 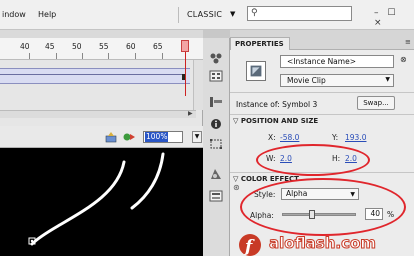 What do you see at coordinates (216, 196) in the screenshot?
I see `components-icon` at bounding box center [216, 196].